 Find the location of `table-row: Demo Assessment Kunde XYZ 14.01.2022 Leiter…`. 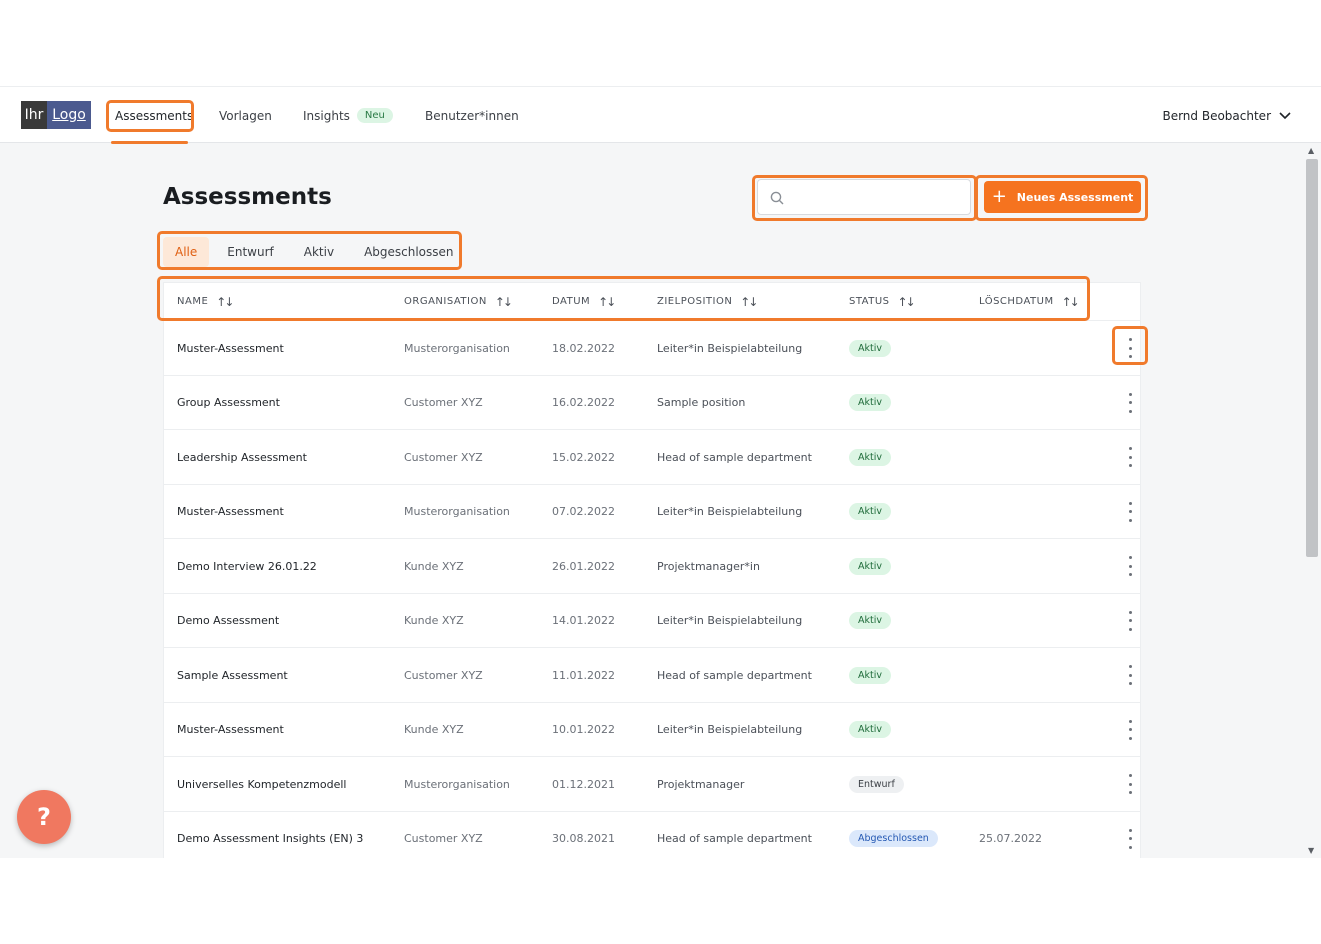

table-row: Demo Assessment Kunde XYZ 14.01.2022 Leiter… is located at coordinates (652, 621).